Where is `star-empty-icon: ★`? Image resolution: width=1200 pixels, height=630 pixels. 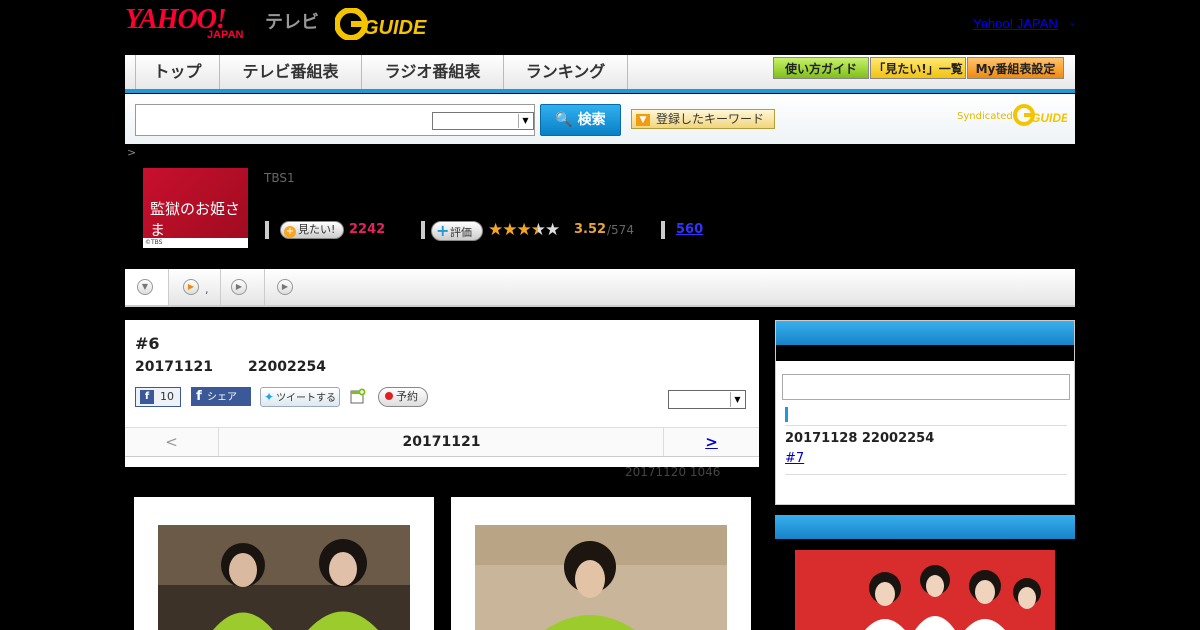
star-empty-icon: ★ is located at coordinates (552, 230).